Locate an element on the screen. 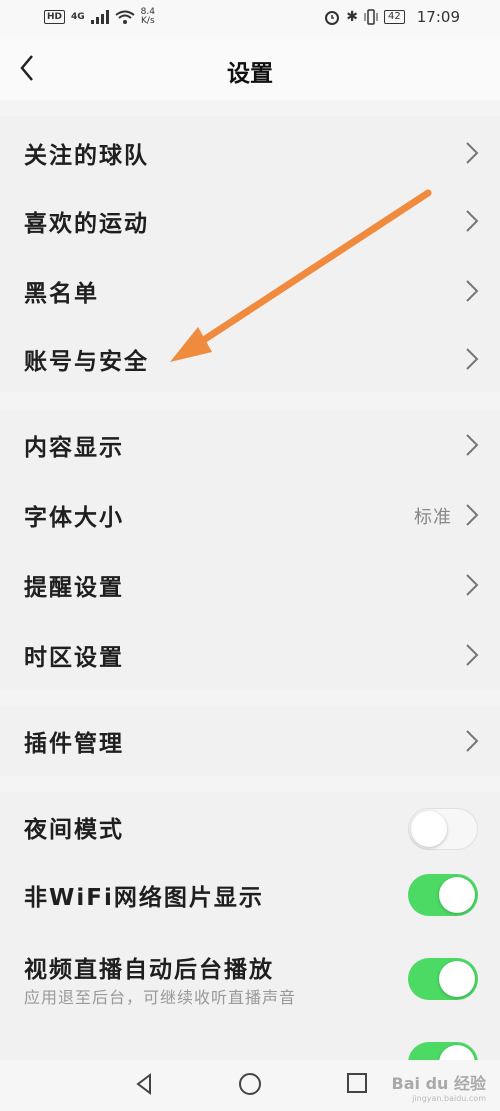 This screenshot has height=1111, width=500. battery-indicator: 42 is located at coordinates (394, 17).